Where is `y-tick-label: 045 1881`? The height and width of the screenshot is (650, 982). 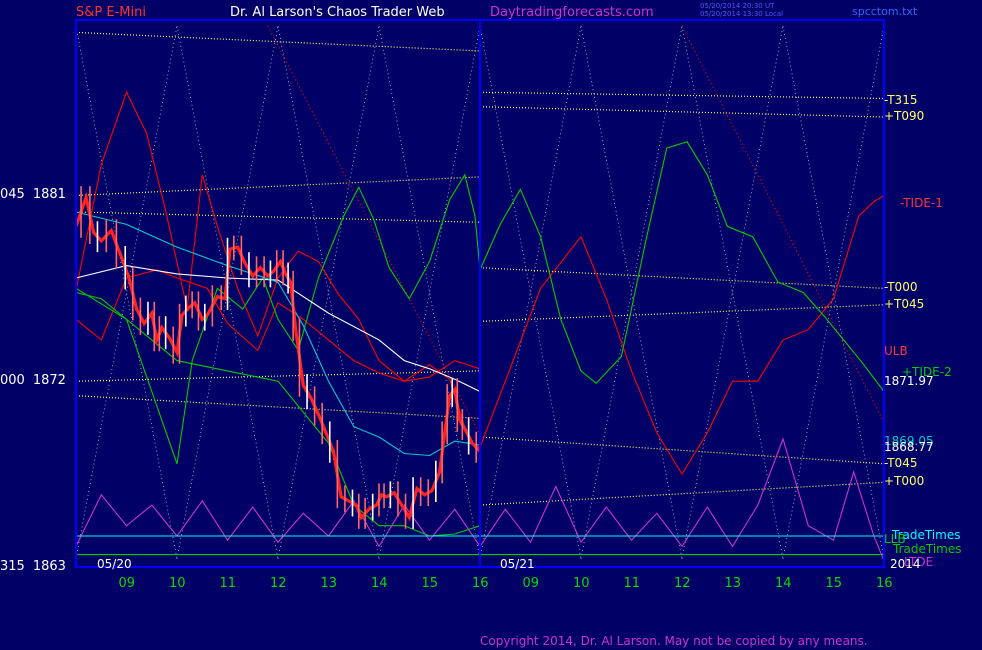
y-tick-label: 045 1881 is located at coordinates (33, 194).